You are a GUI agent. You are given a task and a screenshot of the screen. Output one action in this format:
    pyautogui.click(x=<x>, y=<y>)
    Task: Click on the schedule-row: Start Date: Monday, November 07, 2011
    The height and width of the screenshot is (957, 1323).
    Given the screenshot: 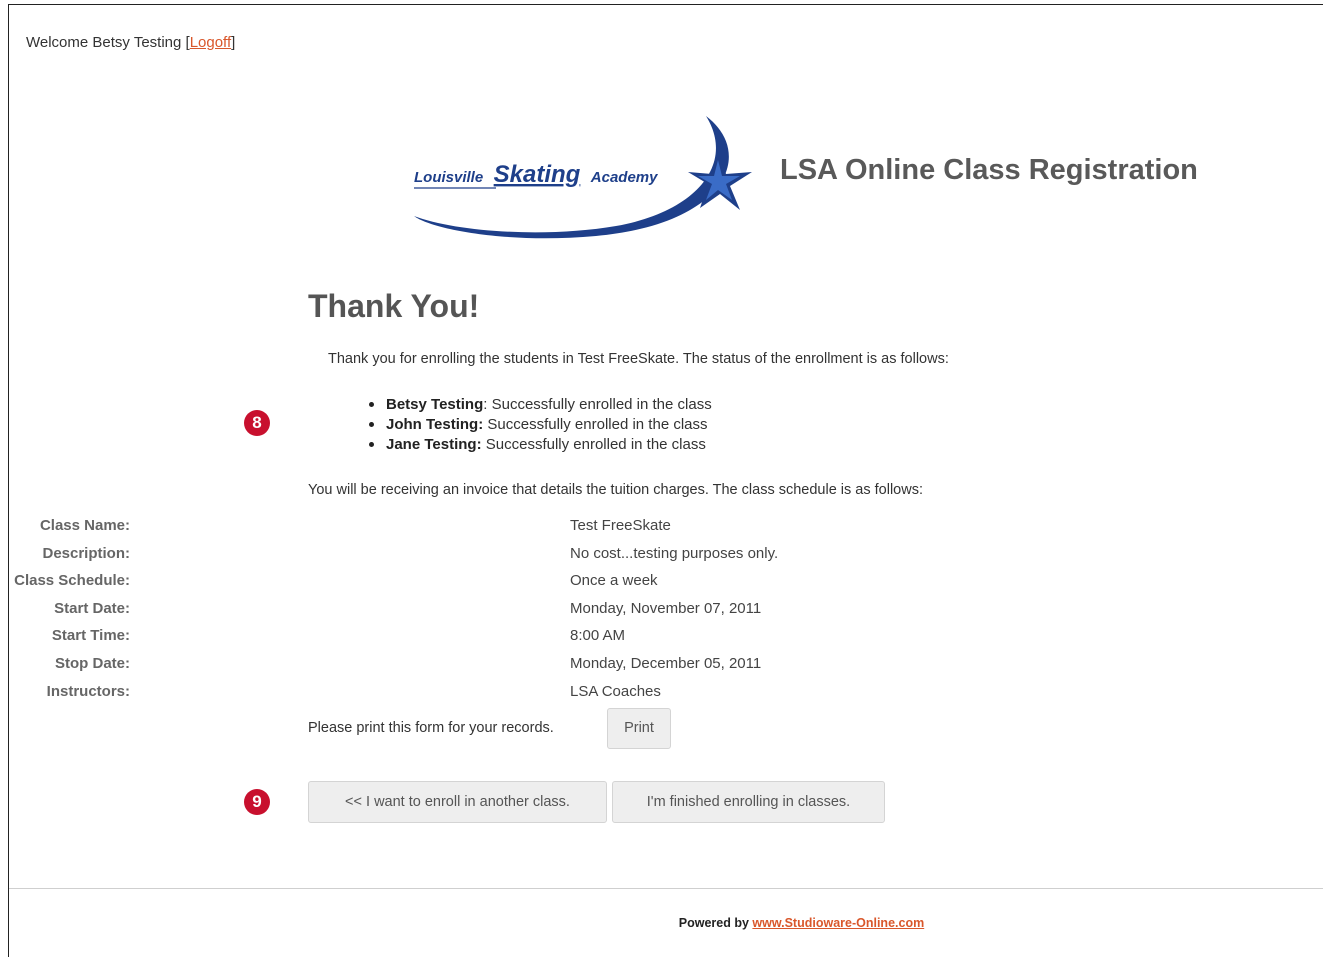 What is the action you would take?
    pyautogui.click(x=450, y=612)
    